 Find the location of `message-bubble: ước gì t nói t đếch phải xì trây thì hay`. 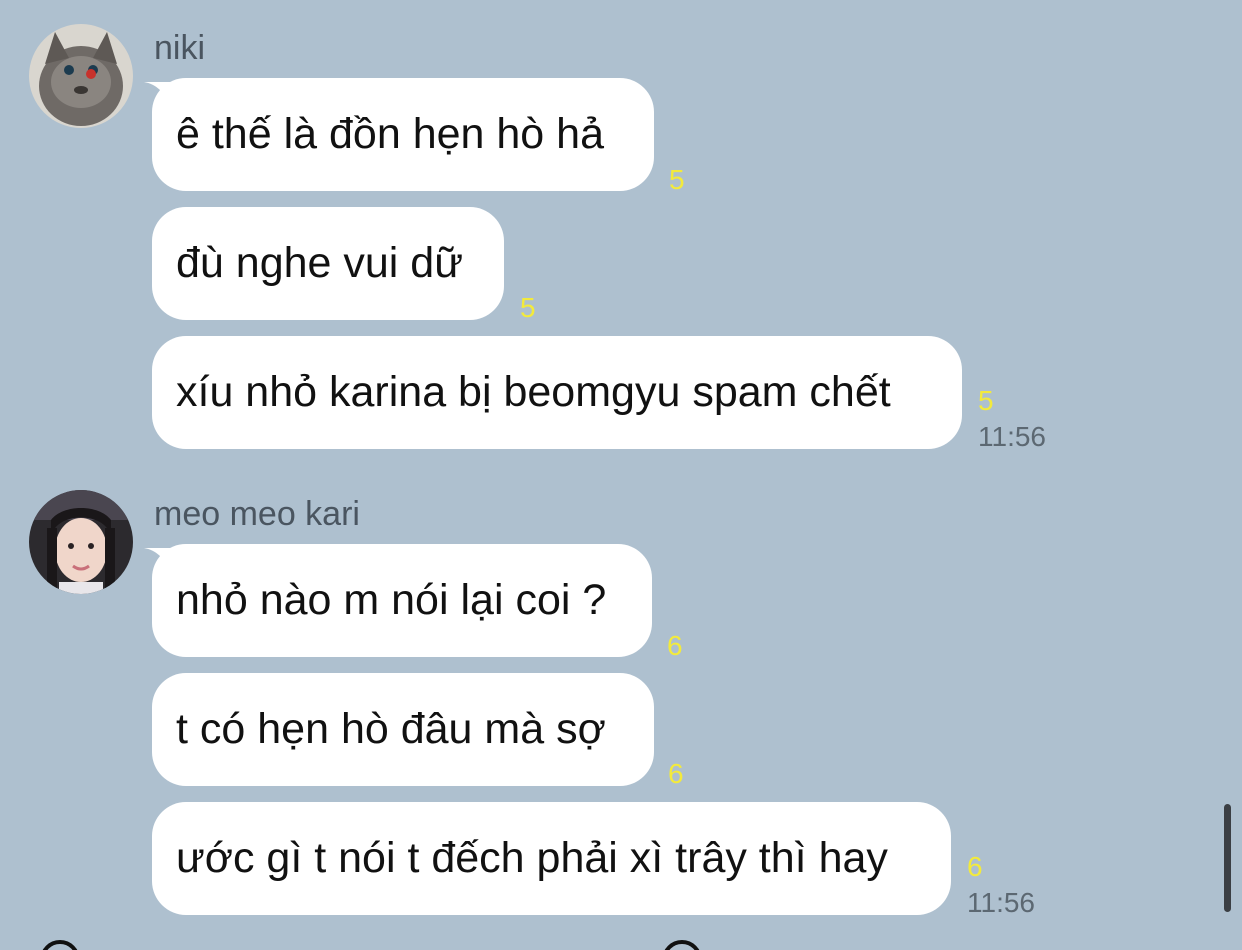

message-bubble: ước gì t nói t đếch phải xì trây thì hay is located at coordinates (551, 858).